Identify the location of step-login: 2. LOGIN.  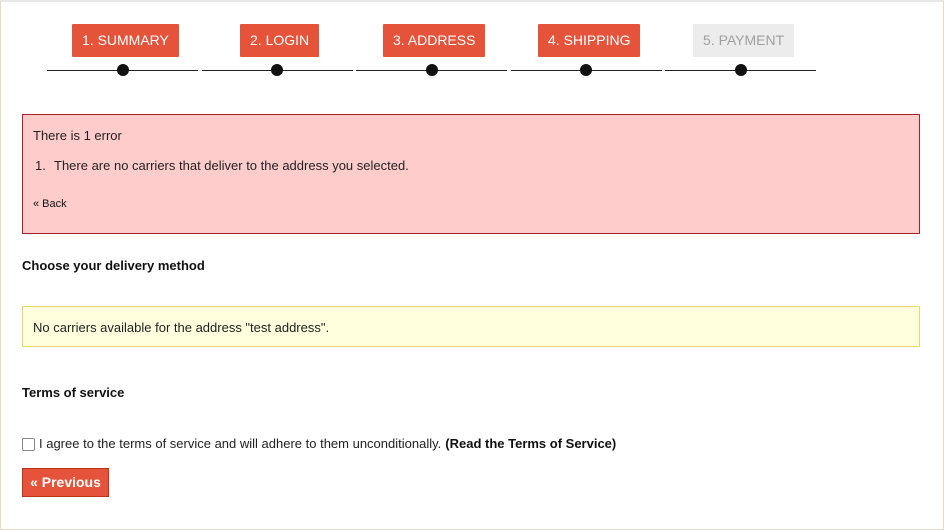
(279, 50).